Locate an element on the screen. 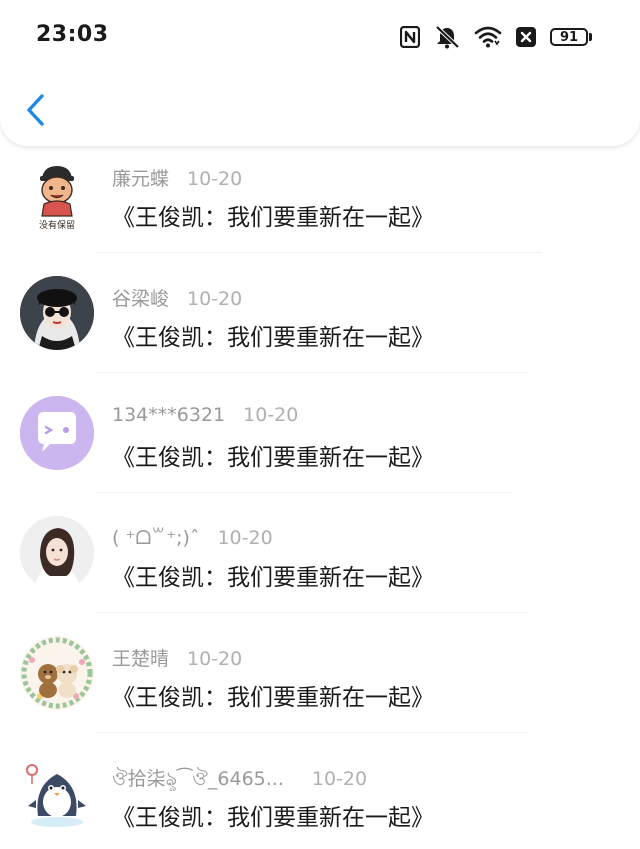 Image resolution: width=640 pixels, height=849 pixels. comment-meta: 134***6321 10-20 is located at coordinates (205, 415).